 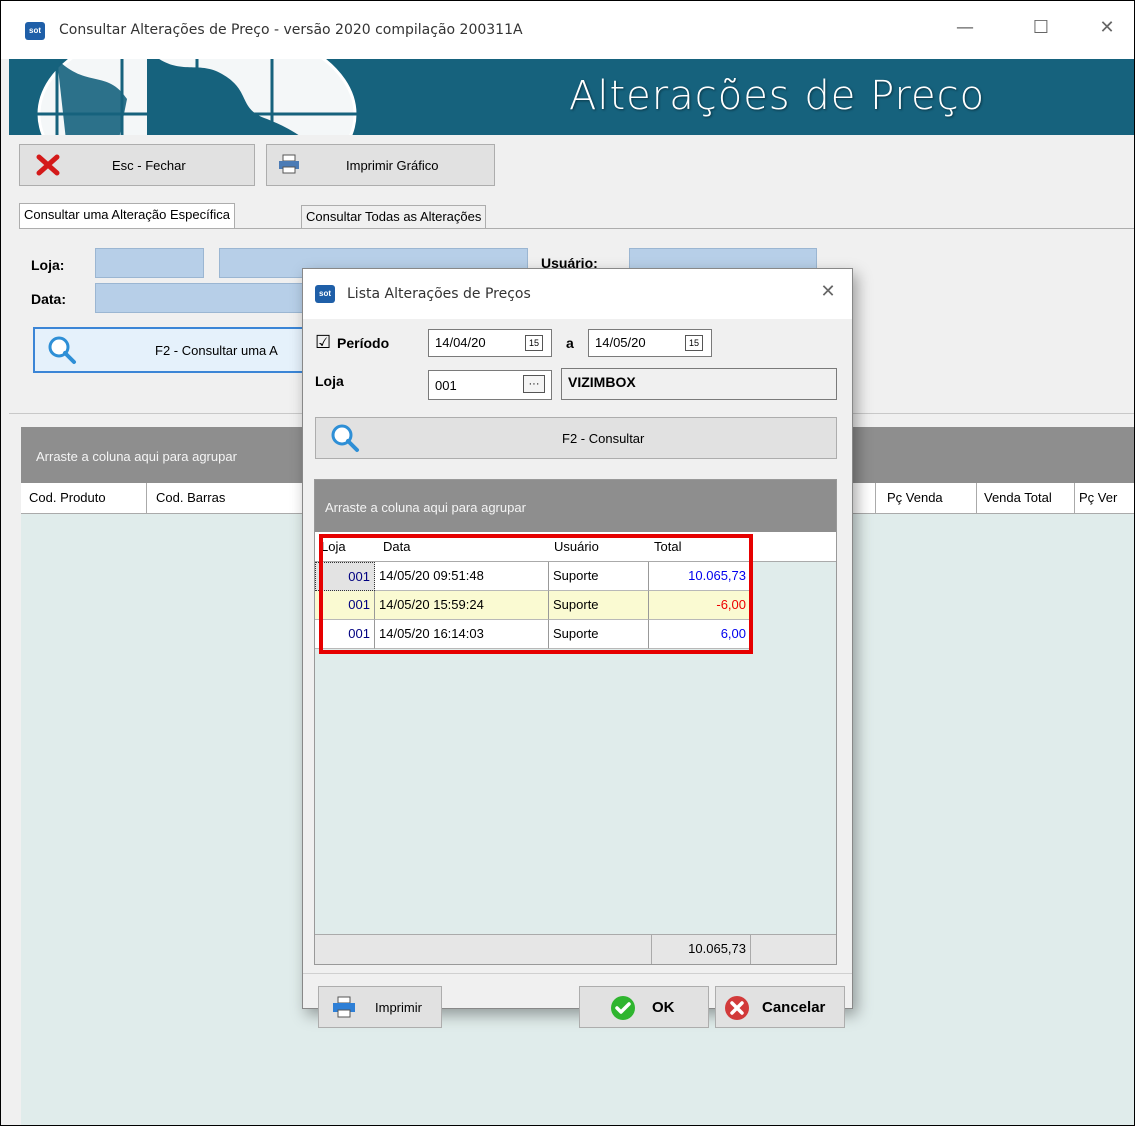 I want to click on dialog-loja-name-field: VIZIMBOX, so click(x=699, y=384).